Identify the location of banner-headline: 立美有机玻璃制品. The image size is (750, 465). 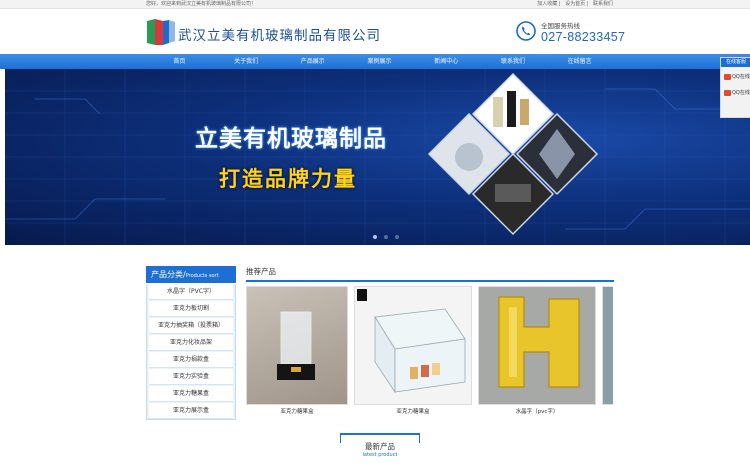
(291, 139).